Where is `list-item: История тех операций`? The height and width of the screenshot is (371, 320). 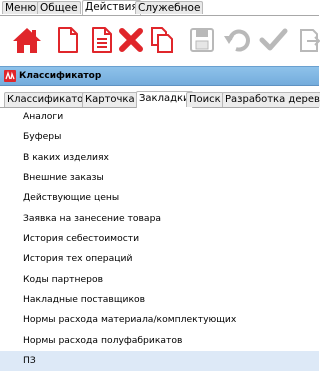 list-item: История тех операций is located at coordinates (159, 259).